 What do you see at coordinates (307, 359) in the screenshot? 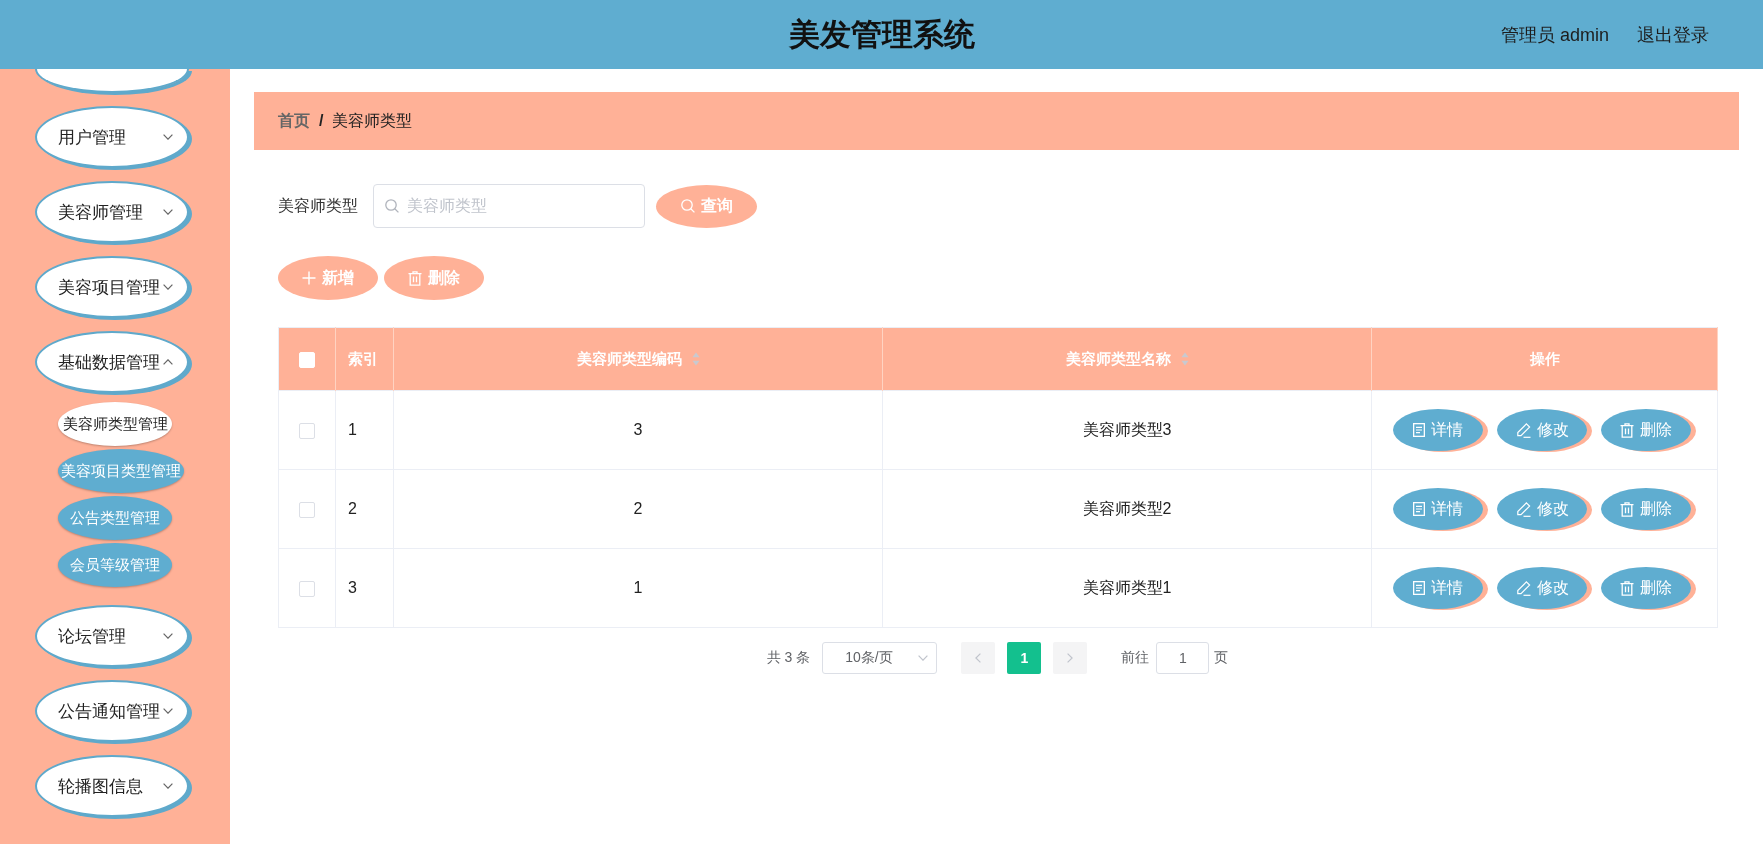
I see `select-all-checkbox` at bounding box center [307, 359].